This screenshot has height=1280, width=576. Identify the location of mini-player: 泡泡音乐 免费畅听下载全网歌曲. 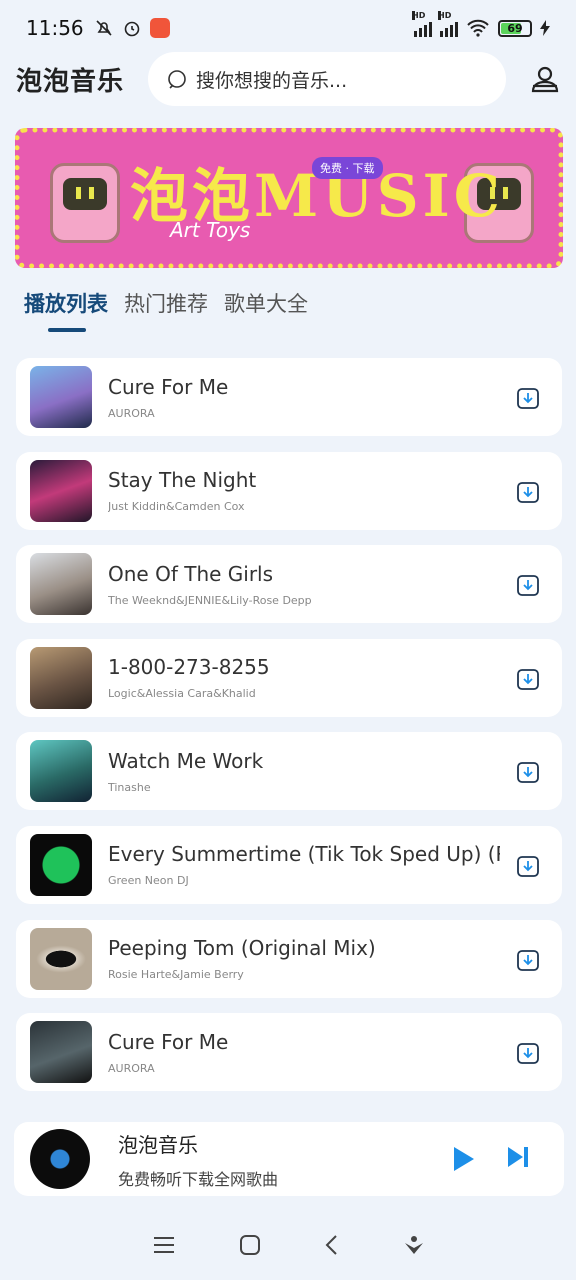
(289, 1159).